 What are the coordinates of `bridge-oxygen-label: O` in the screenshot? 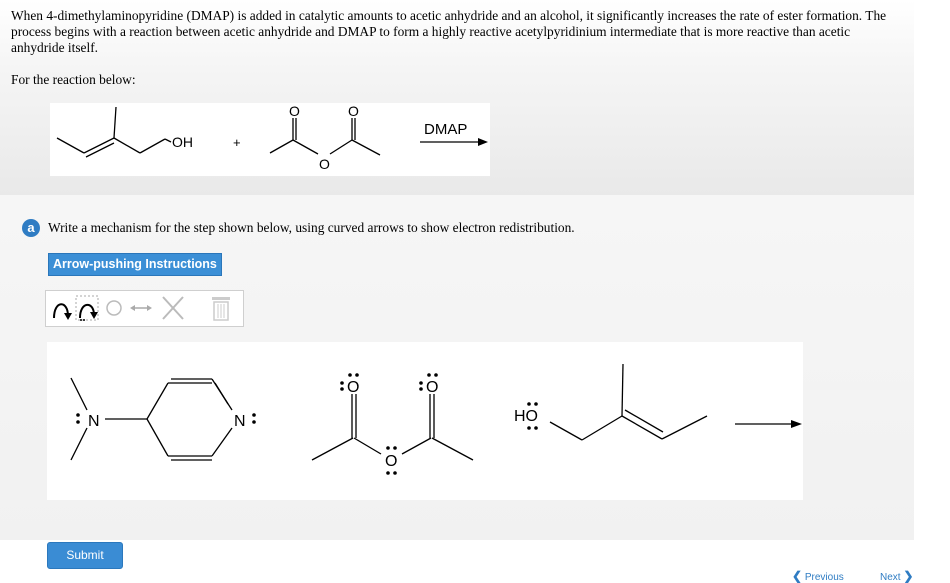 It's located at (391, 461).